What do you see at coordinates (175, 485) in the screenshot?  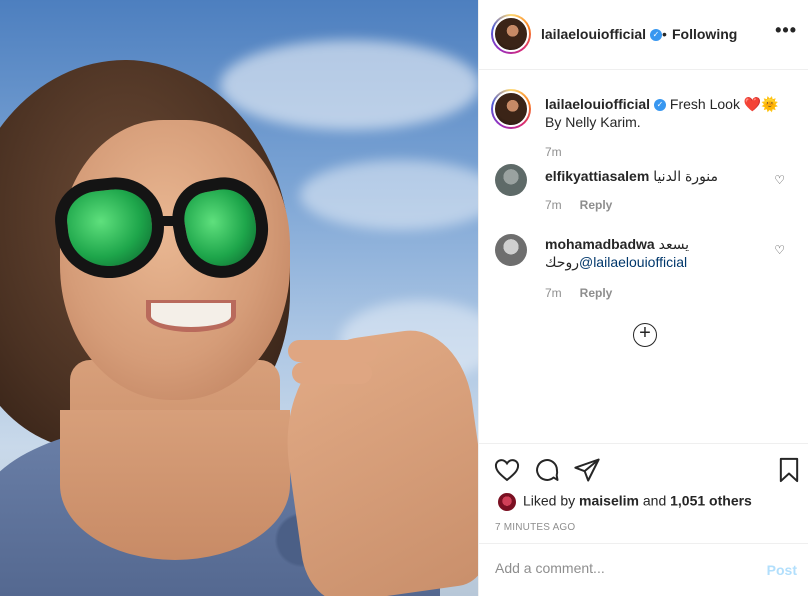 I see `photo-neckline` at bounding box center [175, 485].